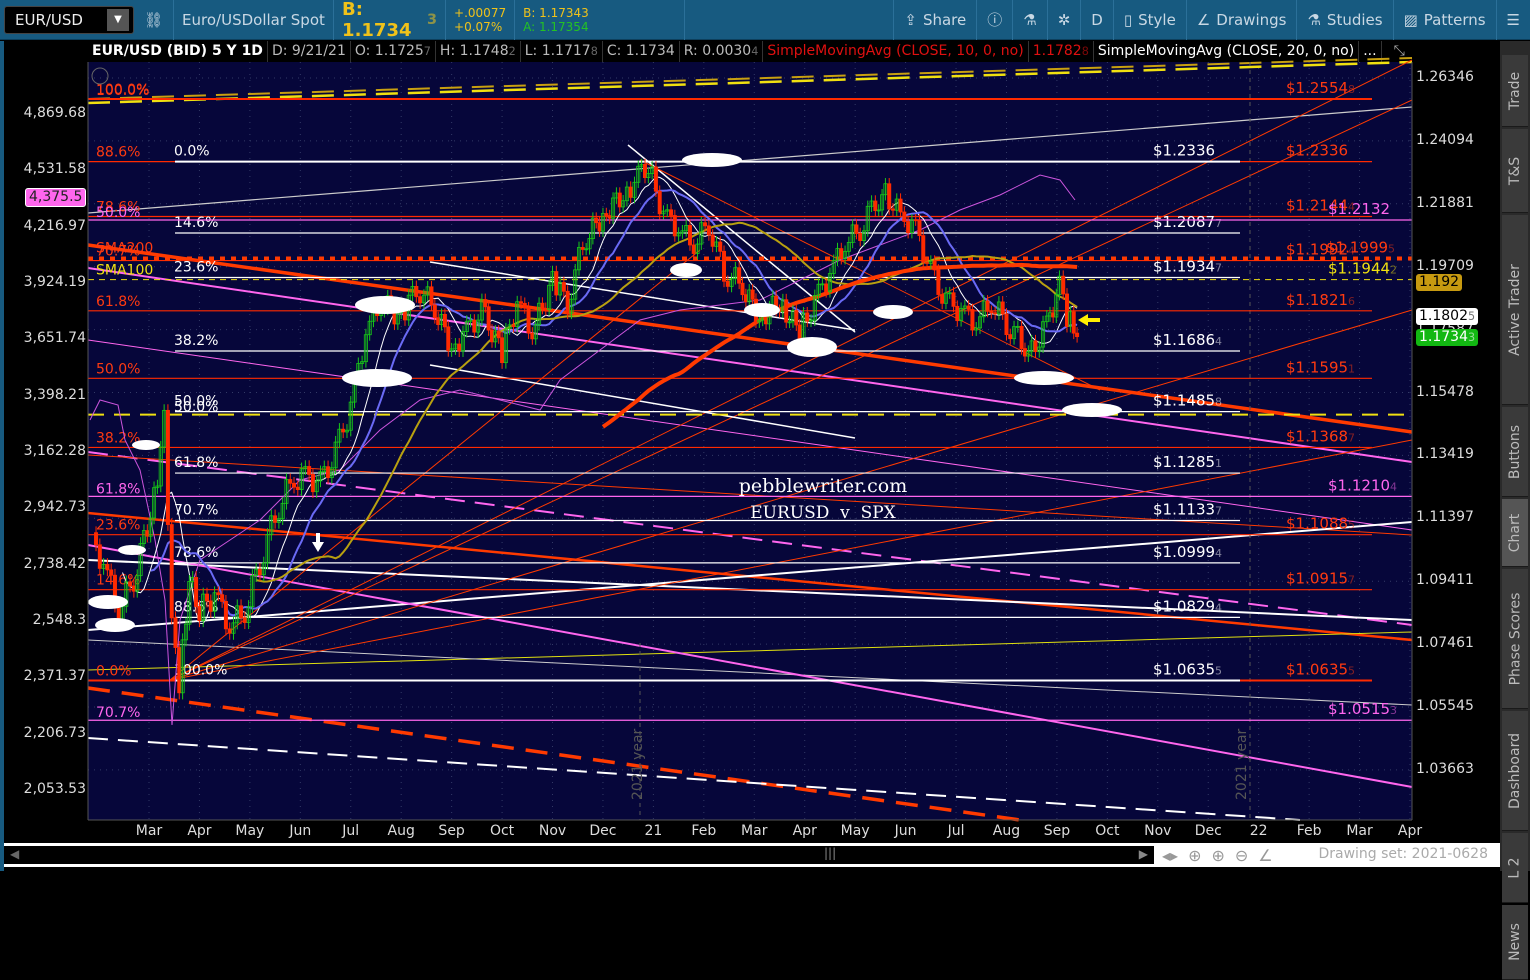 The width and height of the screenshot is (1530, 980). Describe the element at coordinates (154, 20) in the screenshot. I see `link-icon: ⛓` at that location.